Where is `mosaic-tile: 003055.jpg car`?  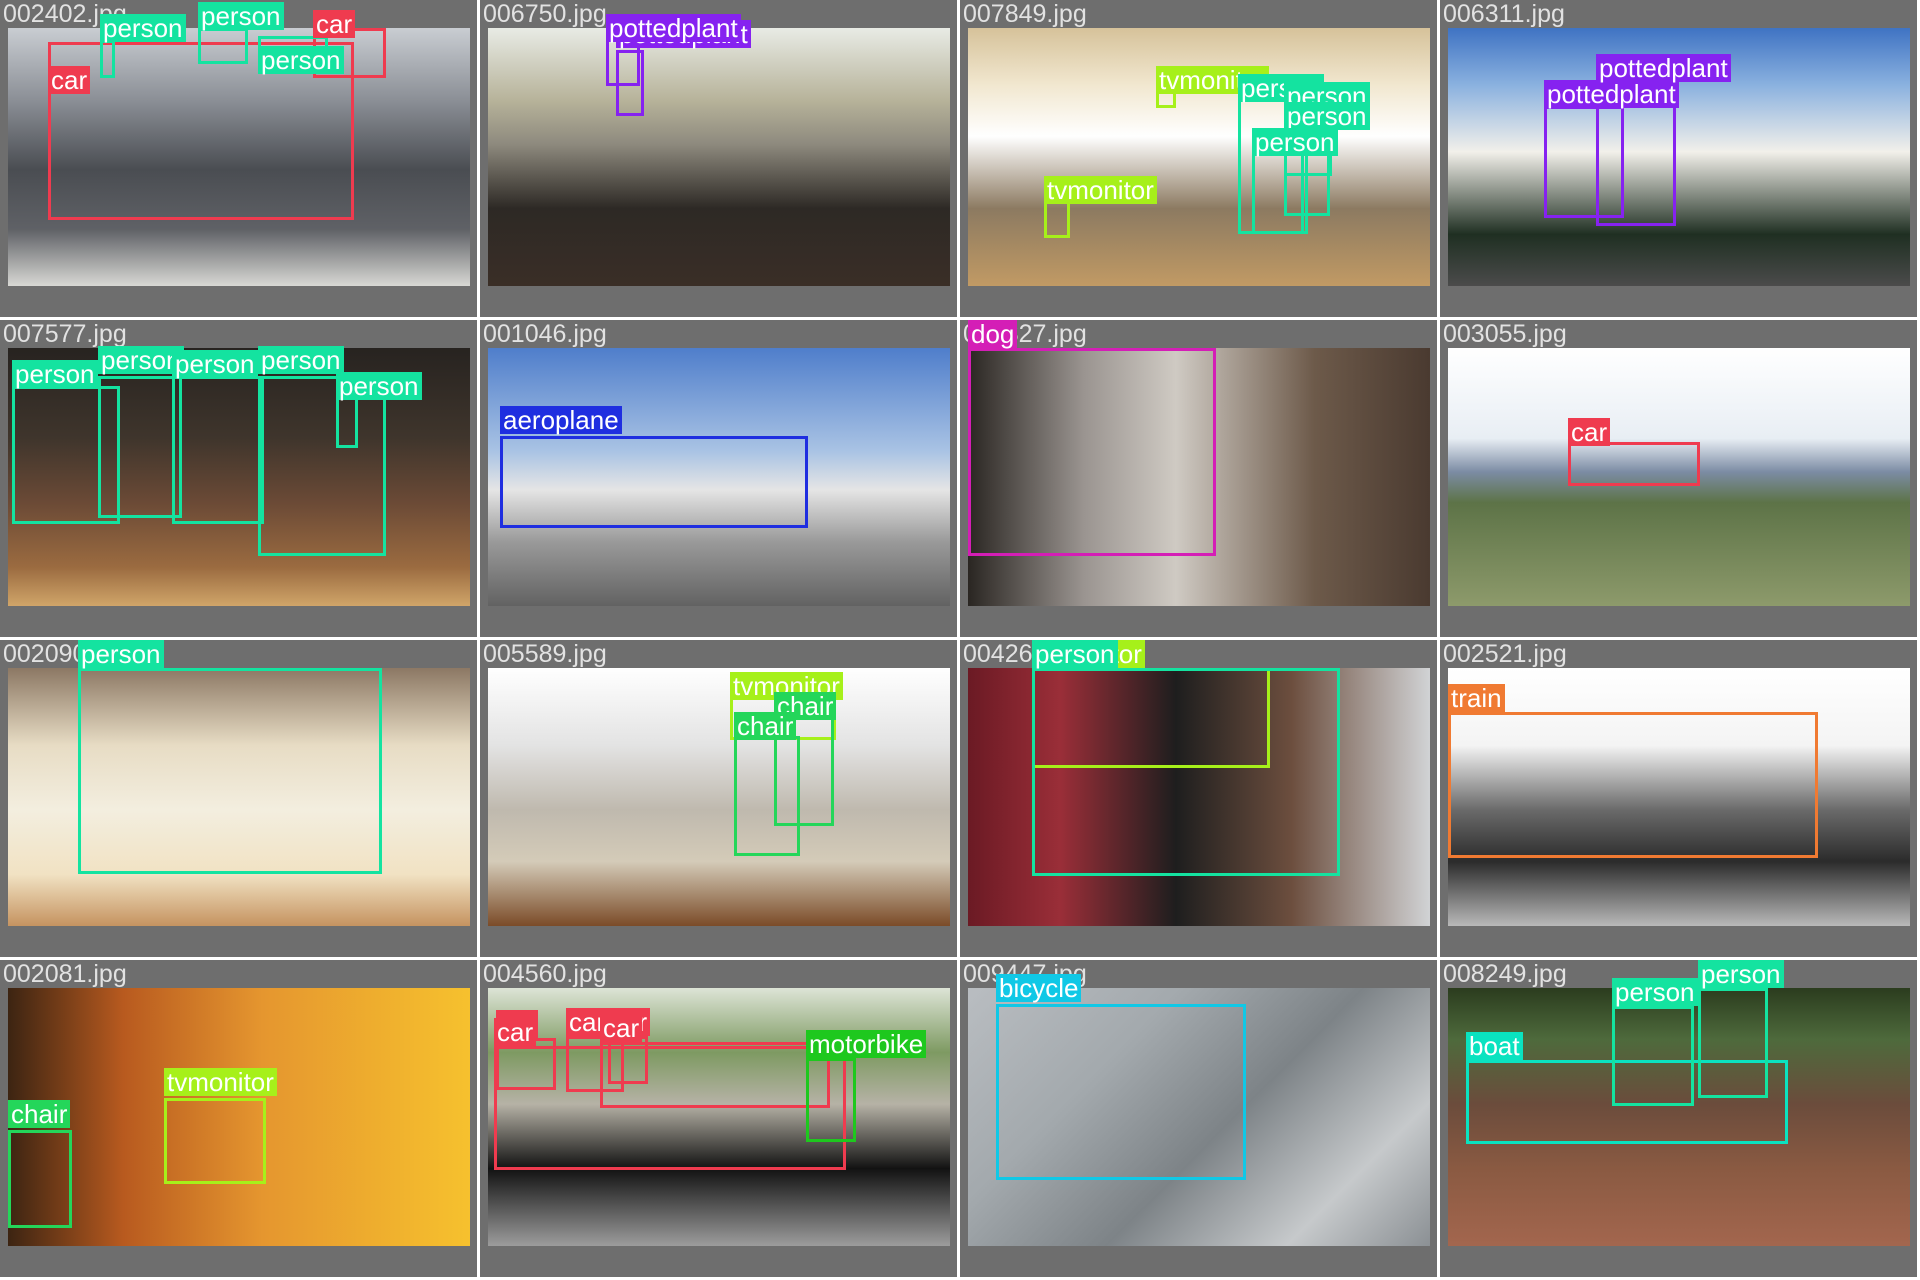 mosaic-tile: 003055.jpg car is located at coordinates (1680, 480).